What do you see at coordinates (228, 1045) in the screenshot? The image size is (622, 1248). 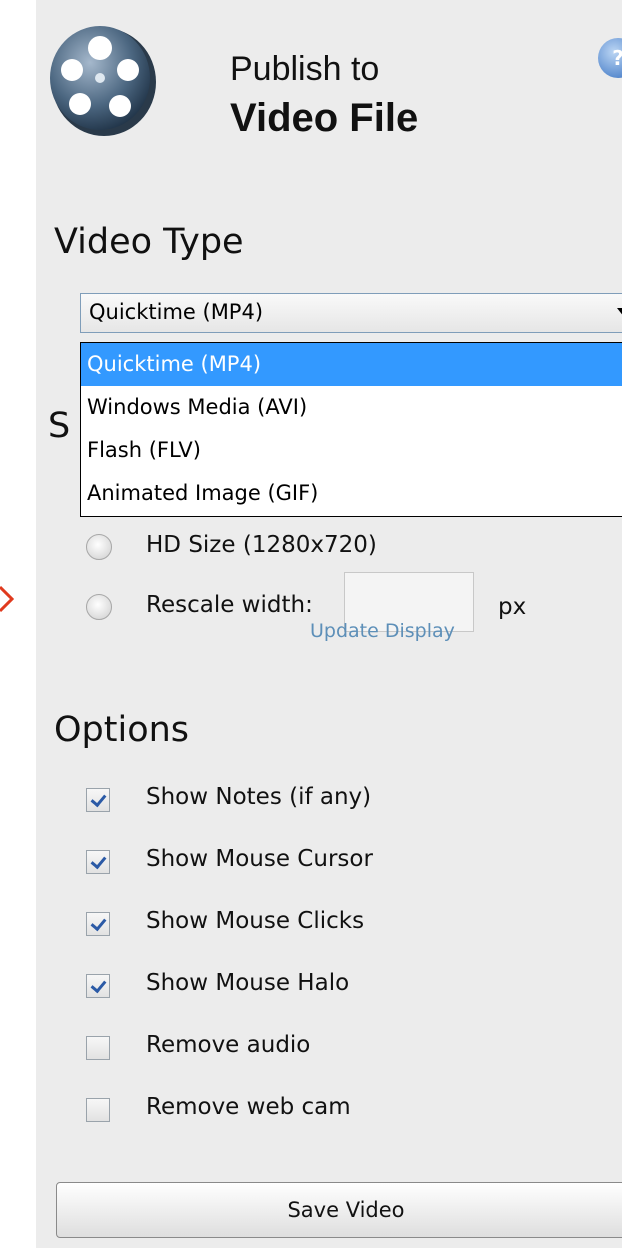 I see `option-label: Remove audio` at bounding box center [228, 1045].